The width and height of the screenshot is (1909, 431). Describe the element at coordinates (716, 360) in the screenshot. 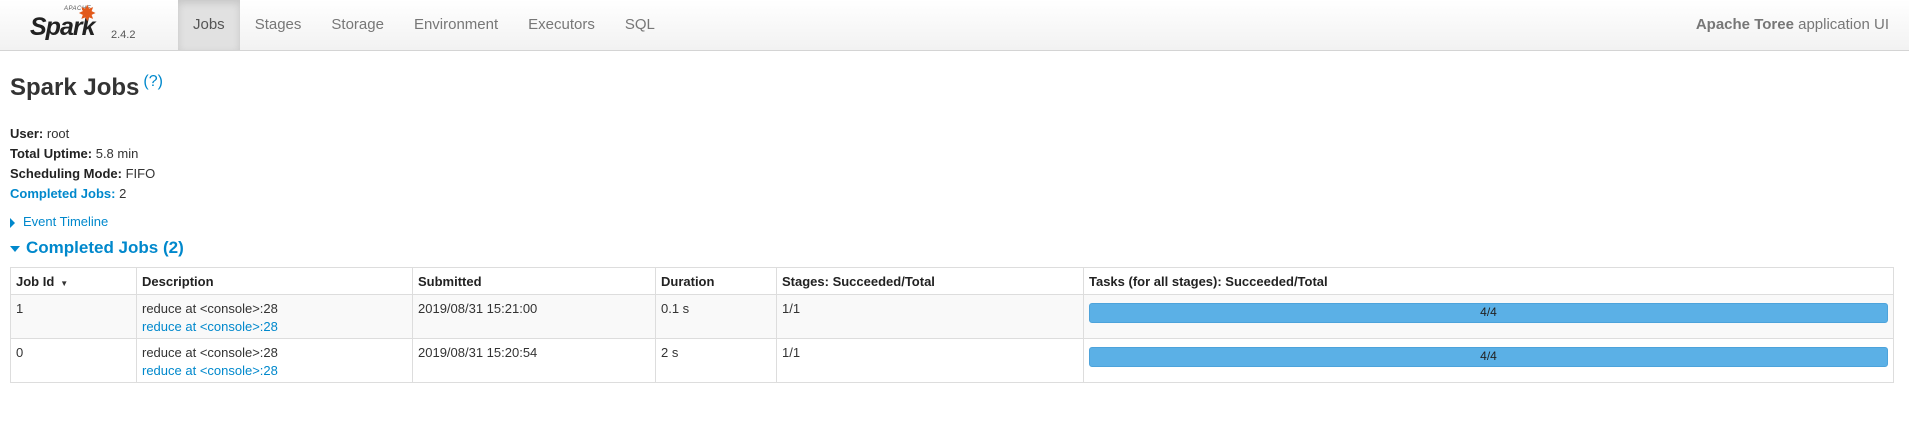

I see `cell-duration: 2 s` at that location.